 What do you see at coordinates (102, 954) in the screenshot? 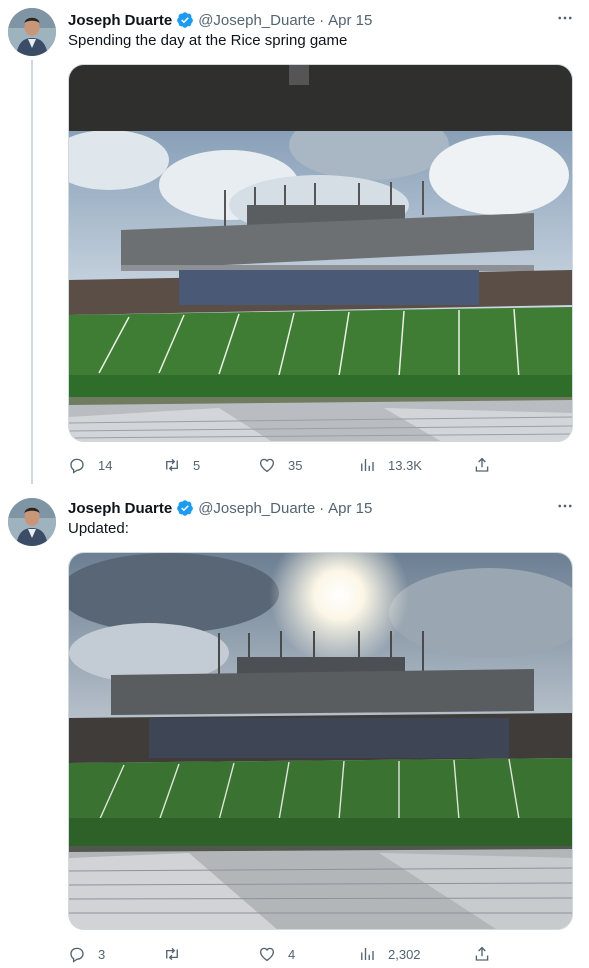
I see `reply-count: 3` at bounding box center [102, 954].